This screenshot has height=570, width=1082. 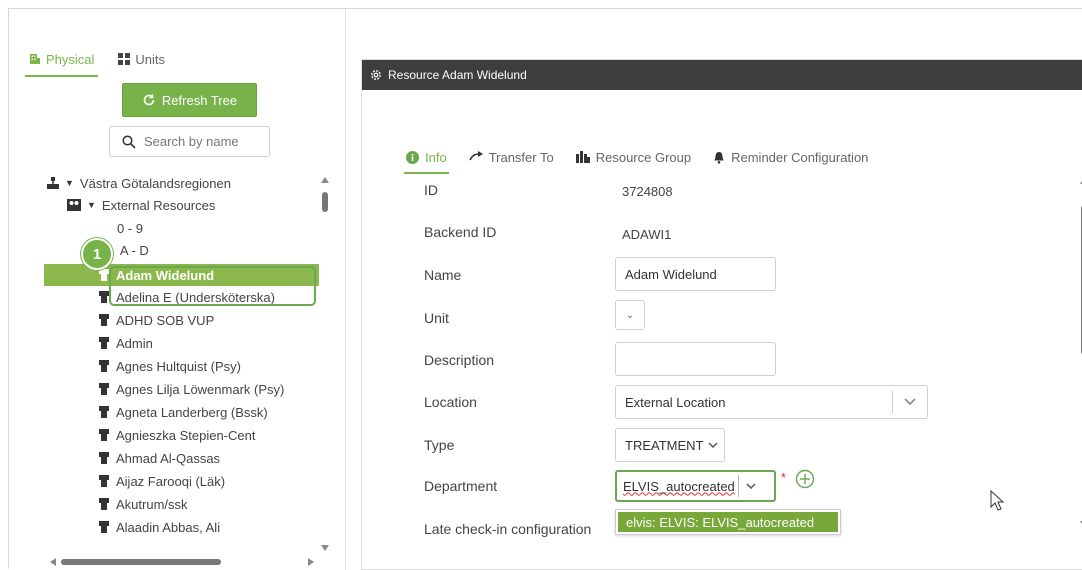 I want to click on name-label: Name, so click(x=443, y=275).